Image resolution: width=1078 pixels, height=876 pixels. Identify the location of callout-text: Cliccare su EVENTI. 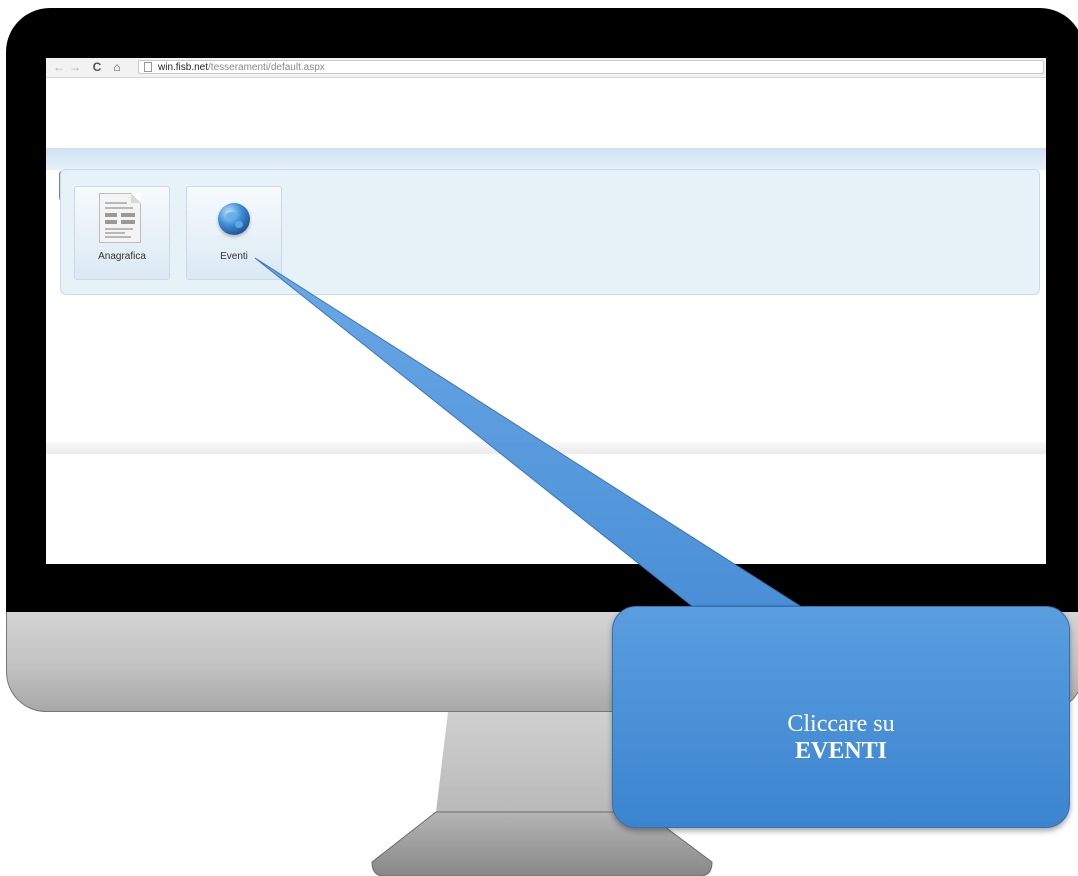
(841, 738).